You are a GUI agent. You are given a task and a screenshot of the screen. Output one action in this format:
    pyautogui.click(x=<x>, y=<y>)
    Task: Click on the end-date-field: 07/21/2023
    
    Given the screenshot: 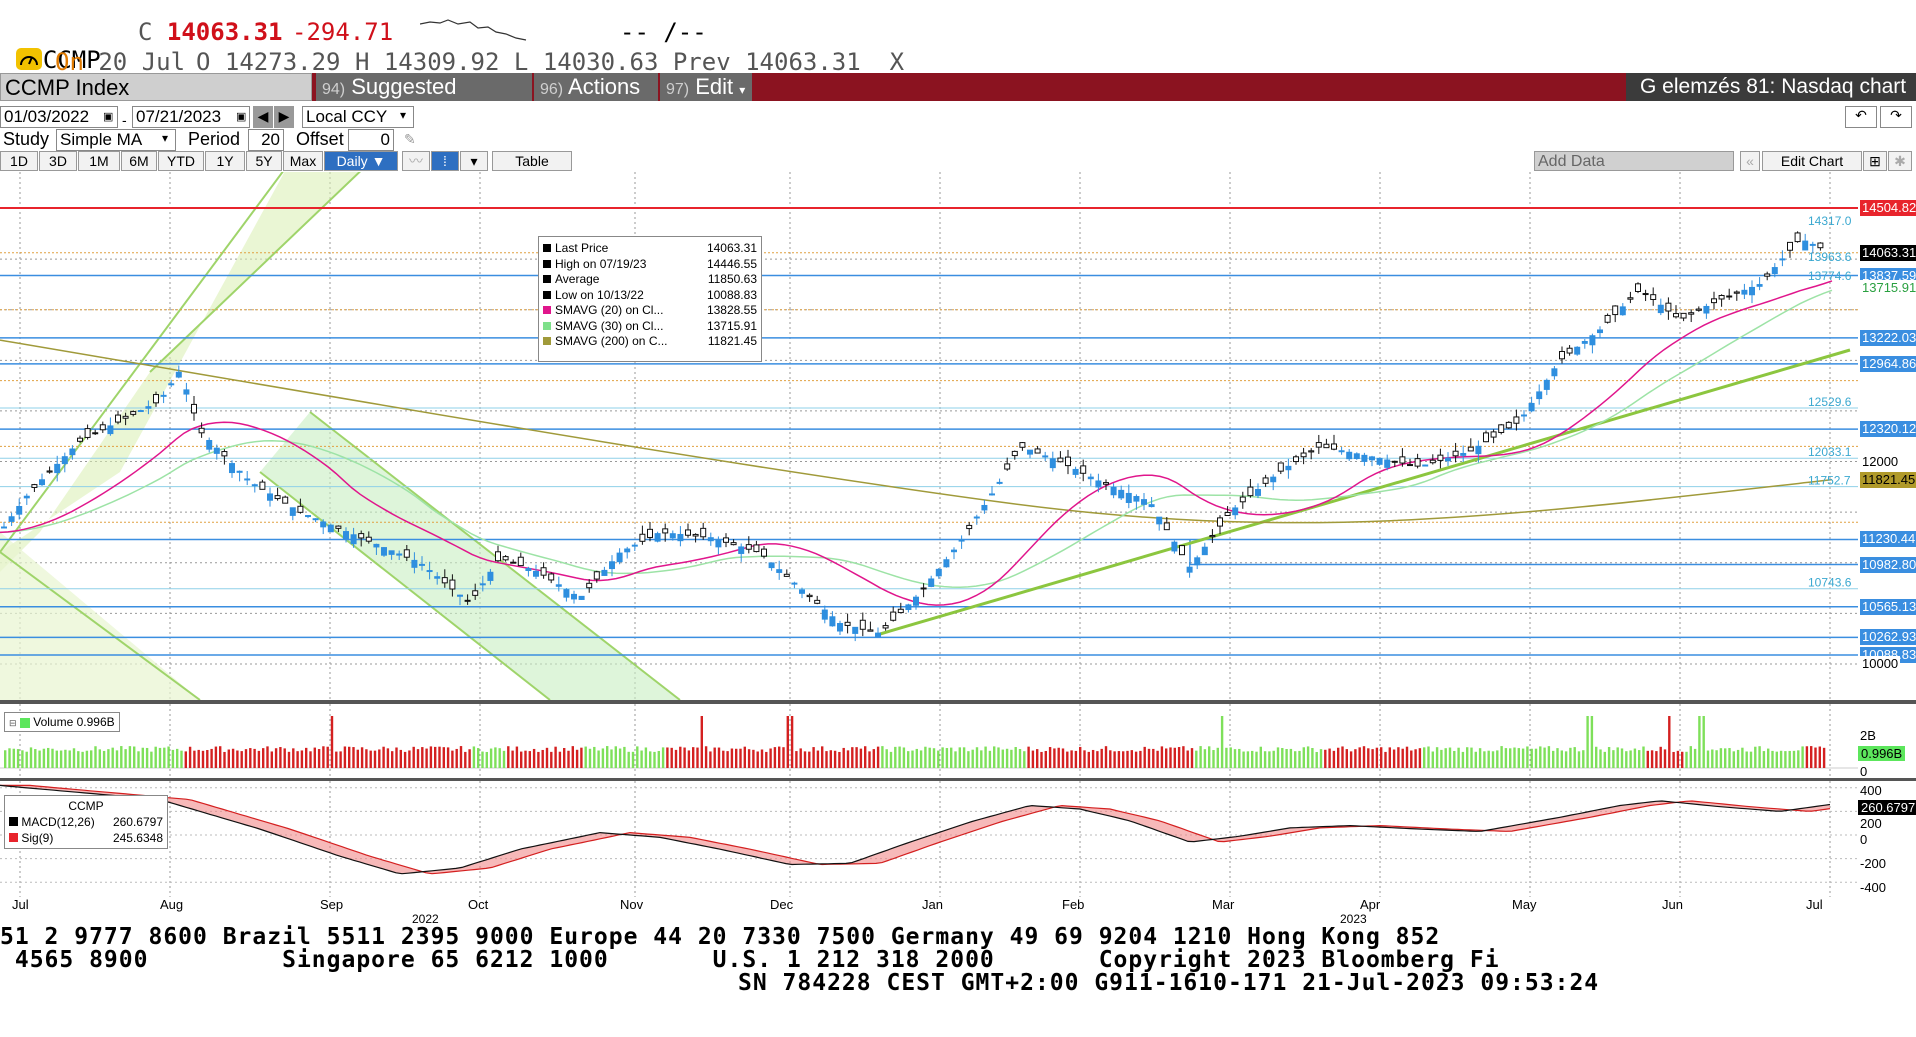 What is the action you would take?
    pyautogui.click(x=191, y=117)
    